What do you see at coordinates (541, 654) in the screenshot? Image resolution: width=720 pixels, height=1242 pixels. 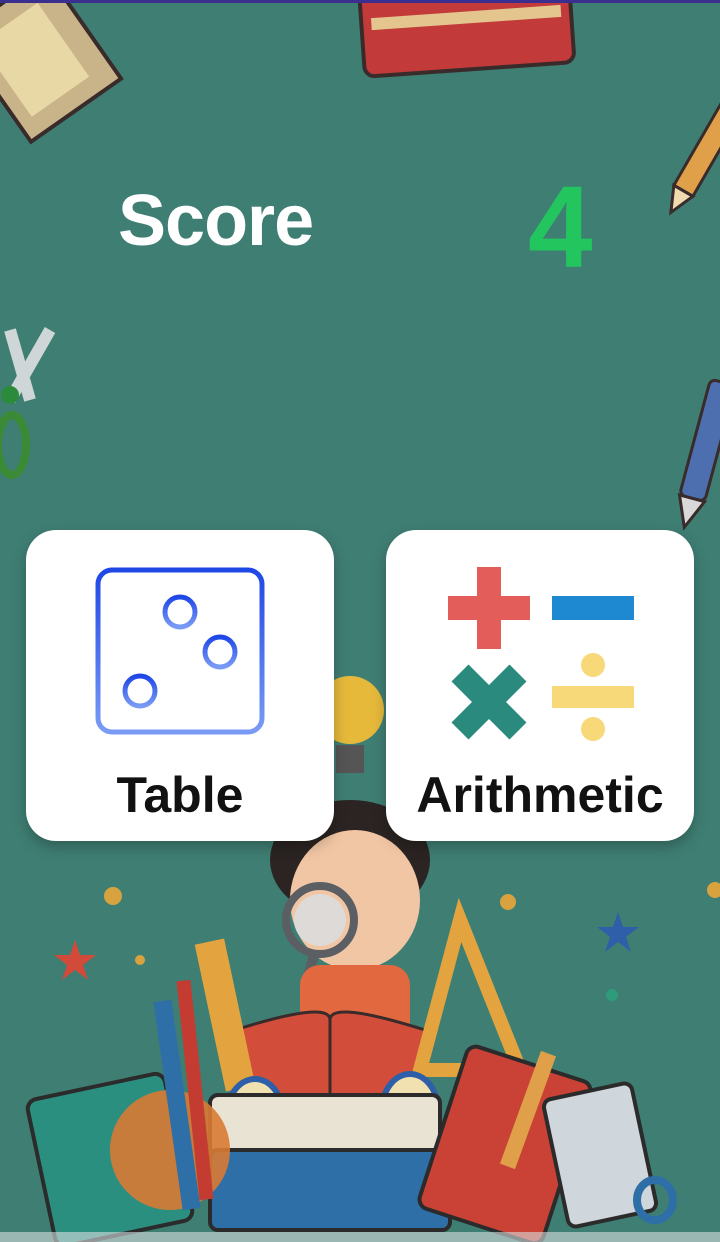 I see `arithmetic-operators-icon` at bounding box center [541, 654].